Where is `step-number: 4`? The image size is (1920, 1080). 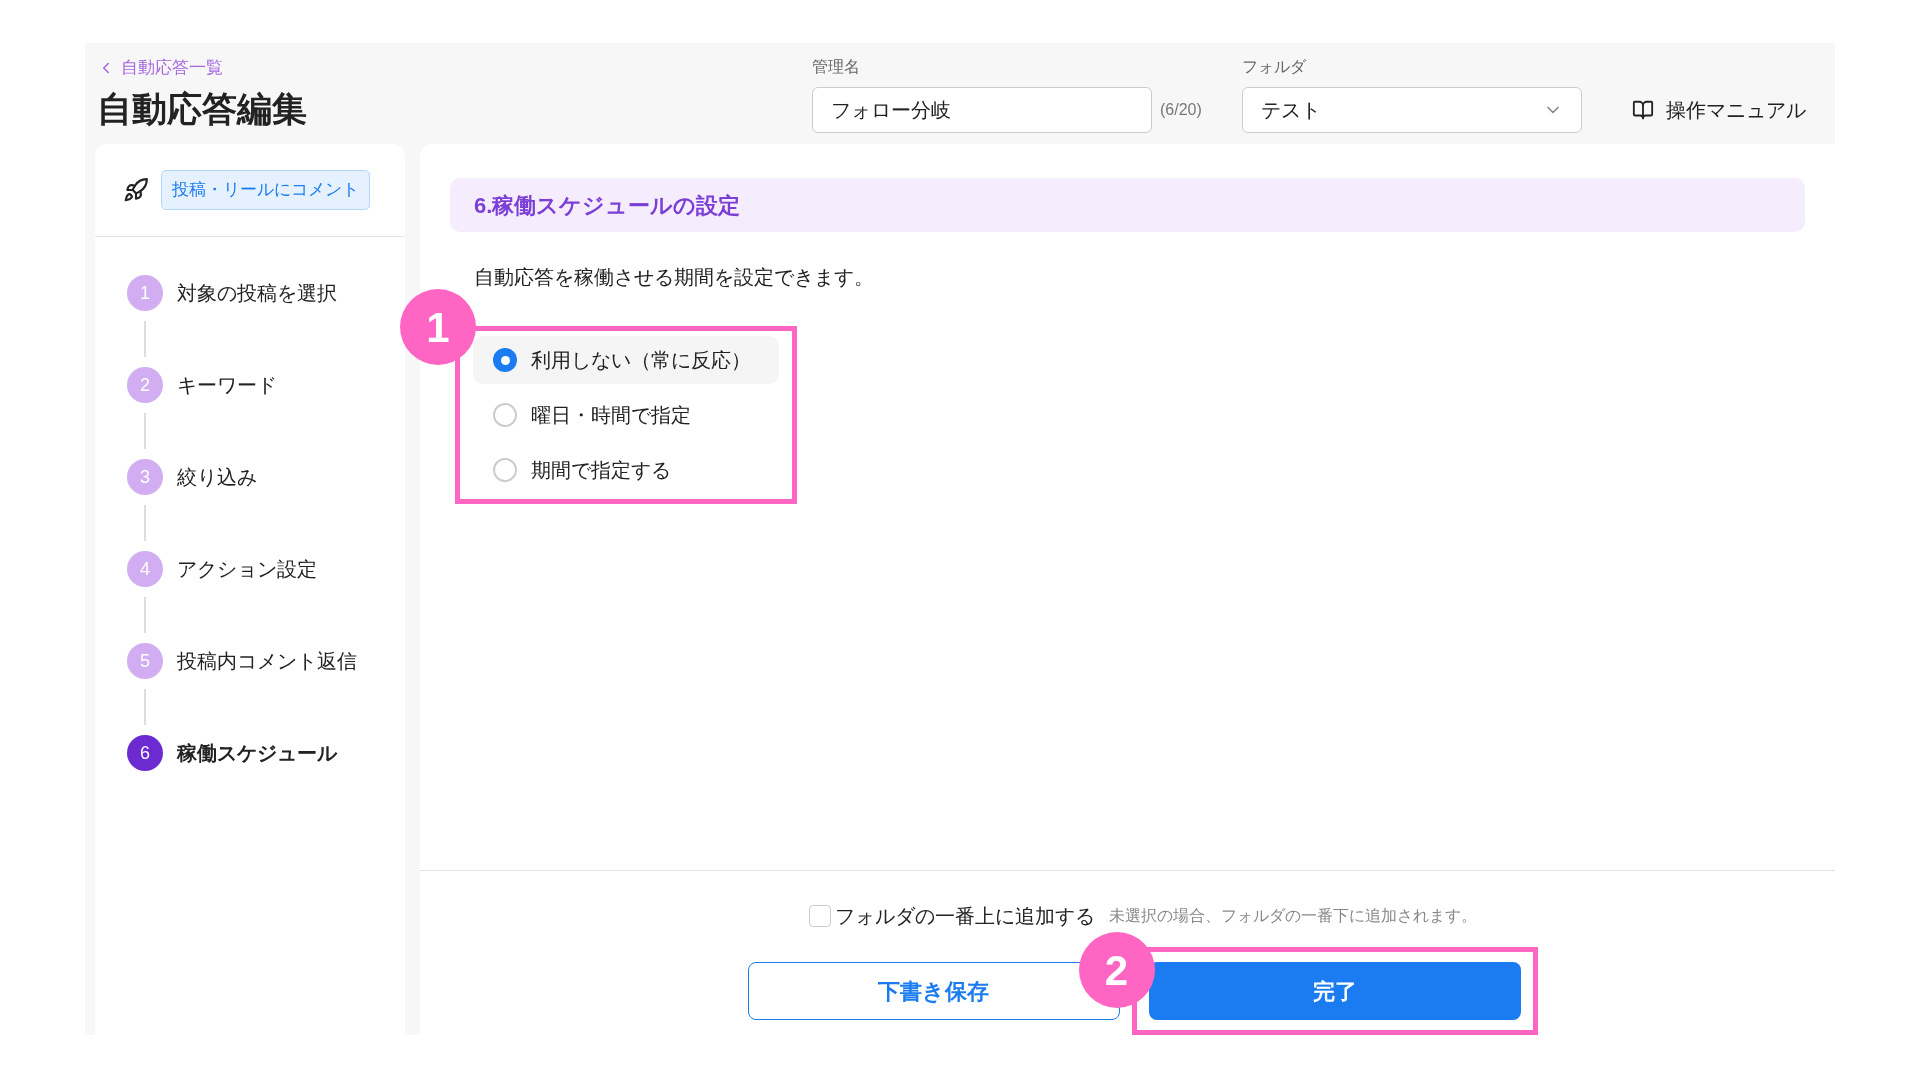
step-number: 4 is located at coordinates (145, 569).